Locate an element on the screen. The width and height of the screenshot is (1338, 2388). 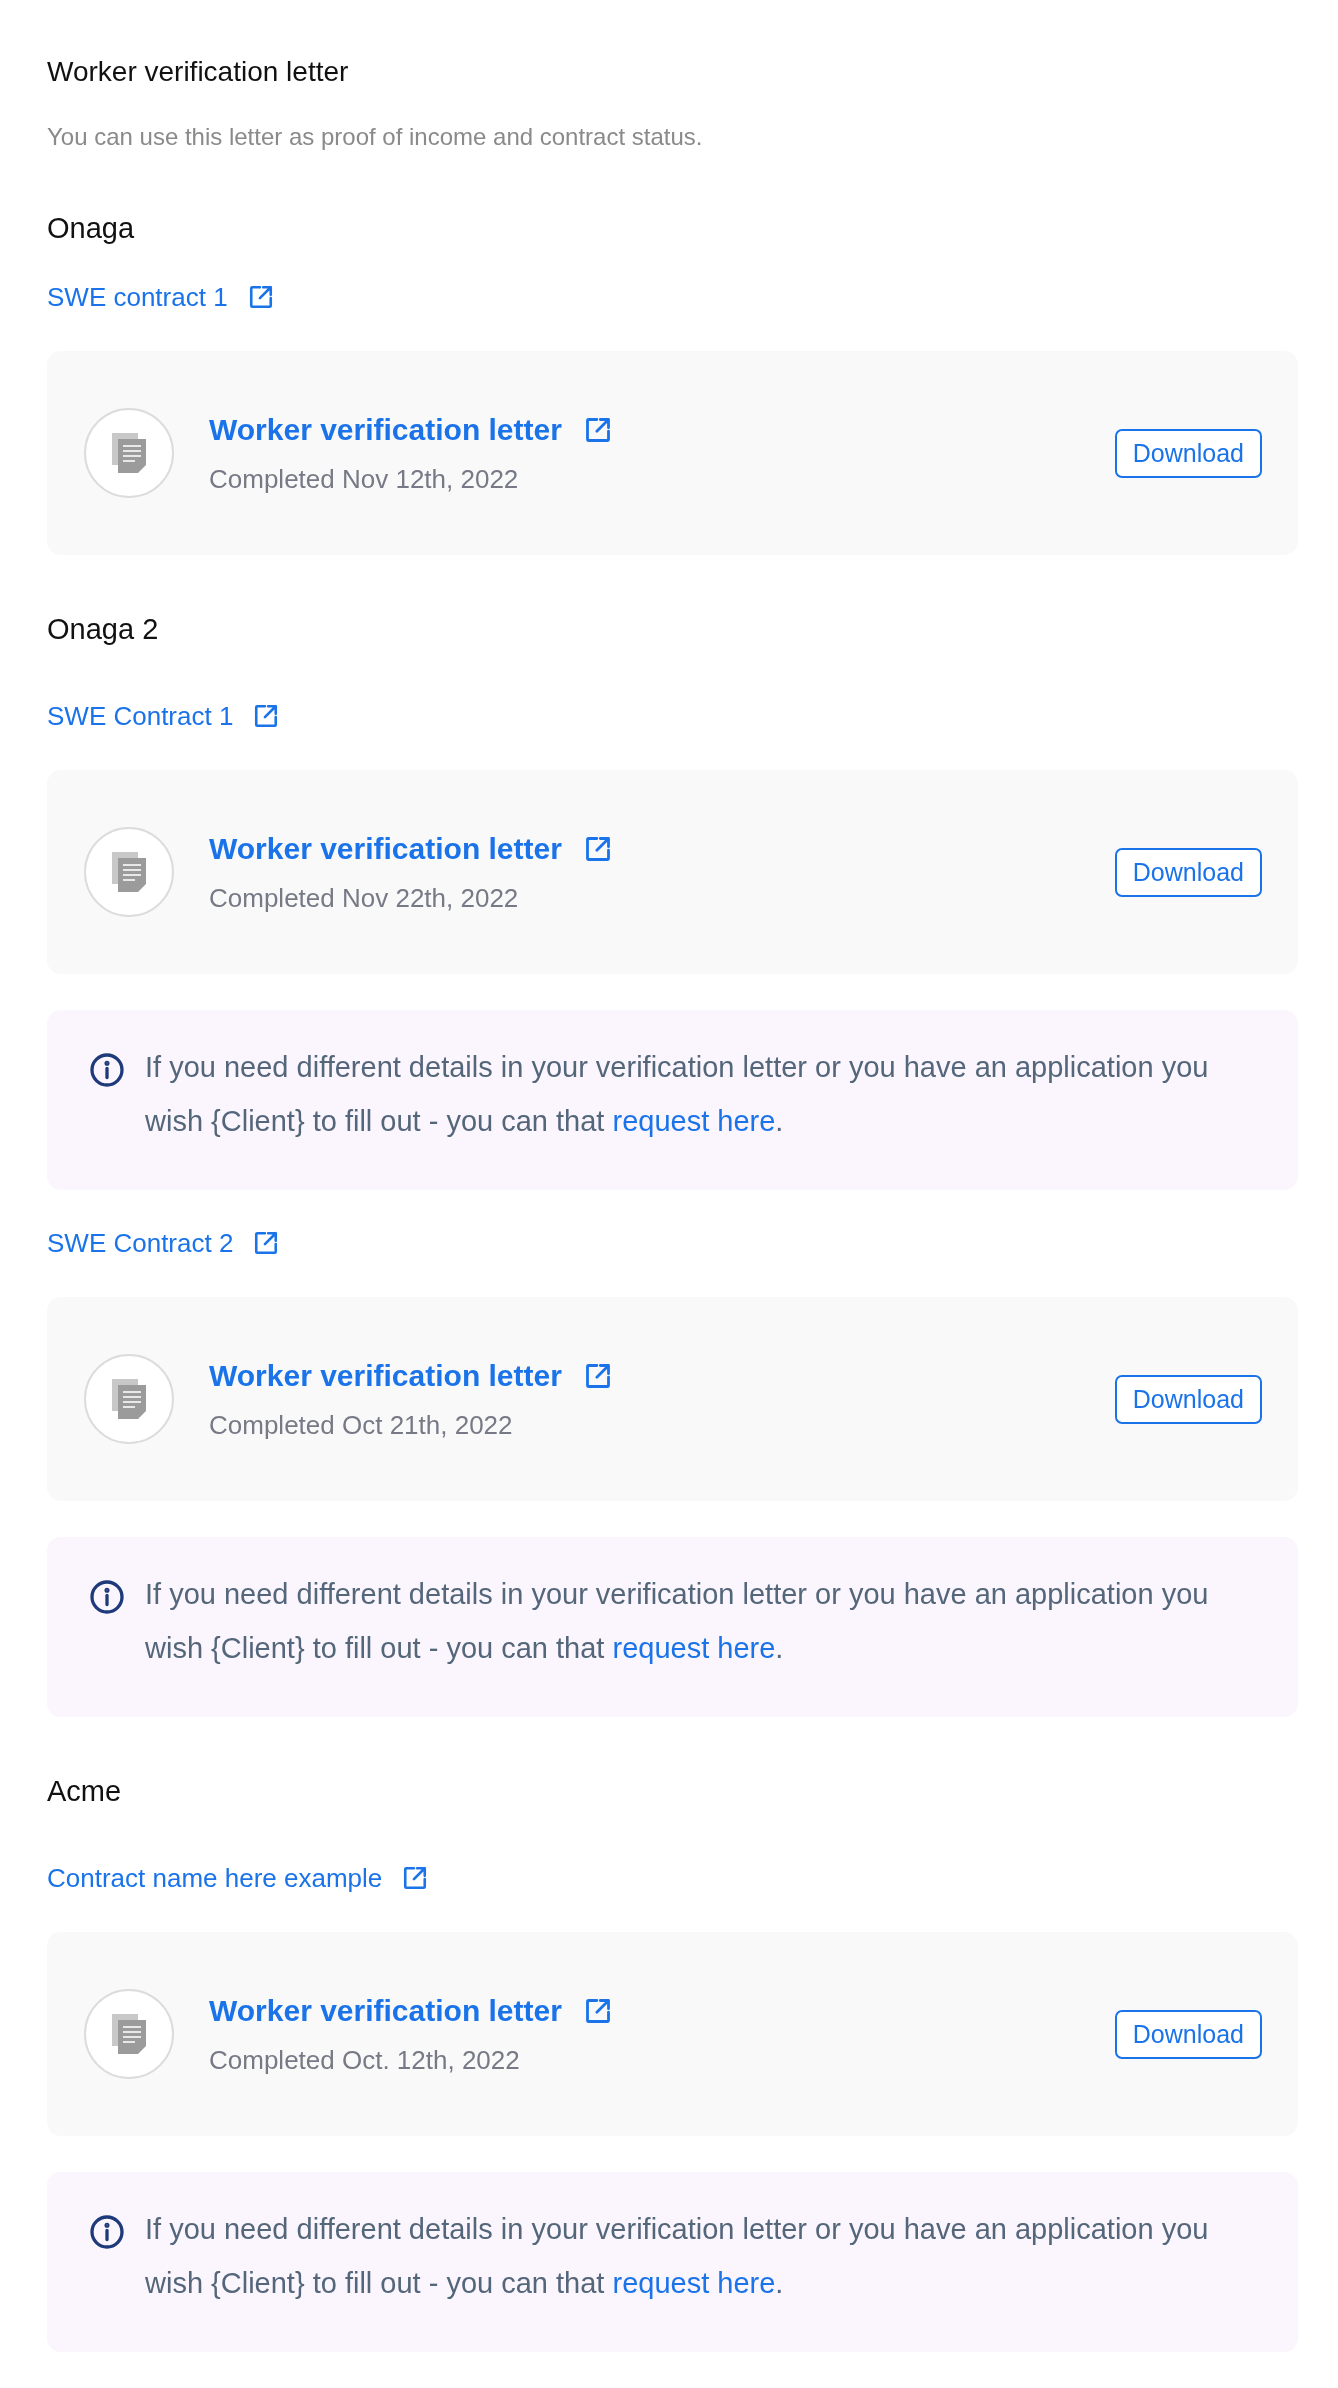
completed-date: Completed Oct. 12th, 2022 is located at coordinates (365, 2060).